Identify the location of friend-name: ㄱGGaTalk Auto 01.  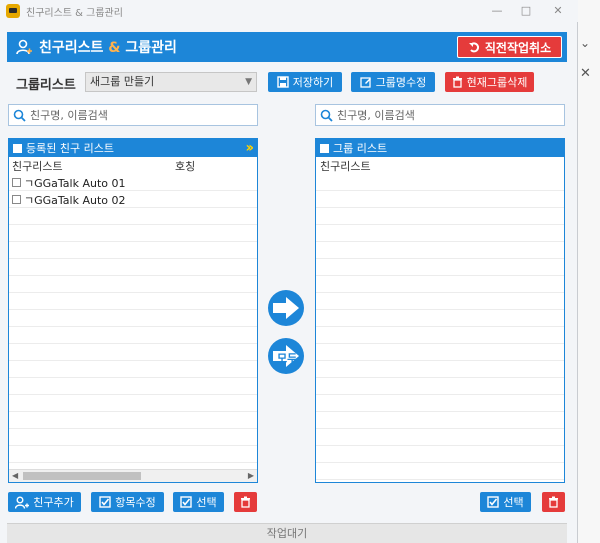
(75, 183).